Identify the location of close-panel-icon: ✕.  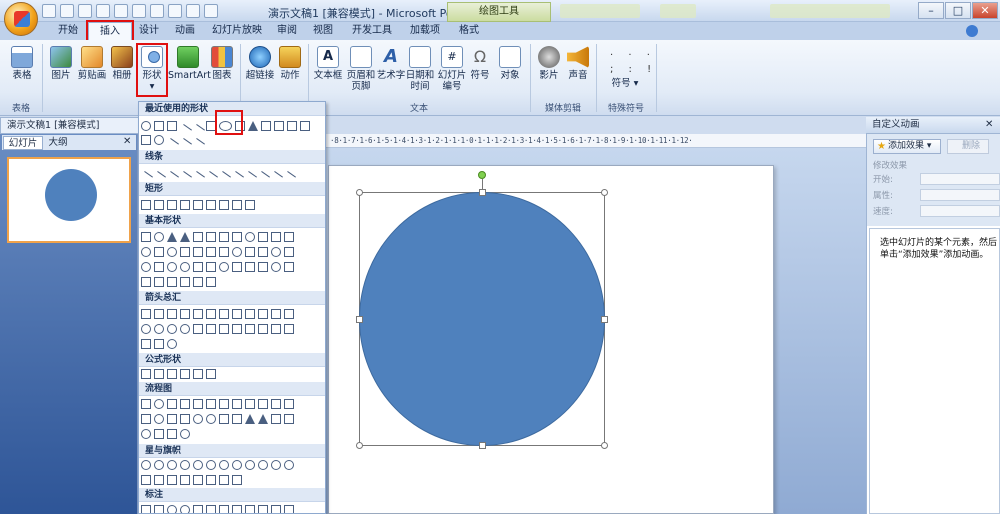
(127, 141).